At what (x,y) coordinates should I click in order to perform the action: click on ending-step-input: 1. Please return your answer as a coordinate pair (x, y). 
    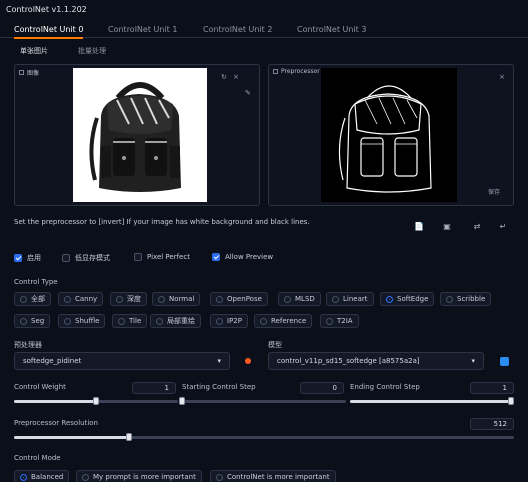
    Looking at the image, I should click on (492, 388).